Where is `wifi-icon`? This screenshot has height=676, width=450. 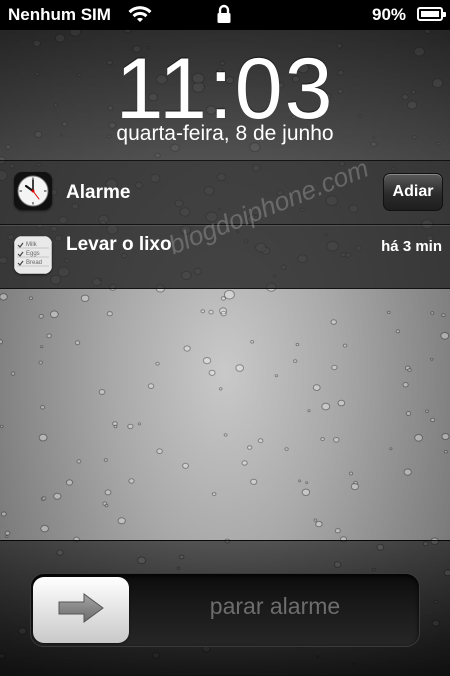 wifi-icon is located at coordinates (140, 17).